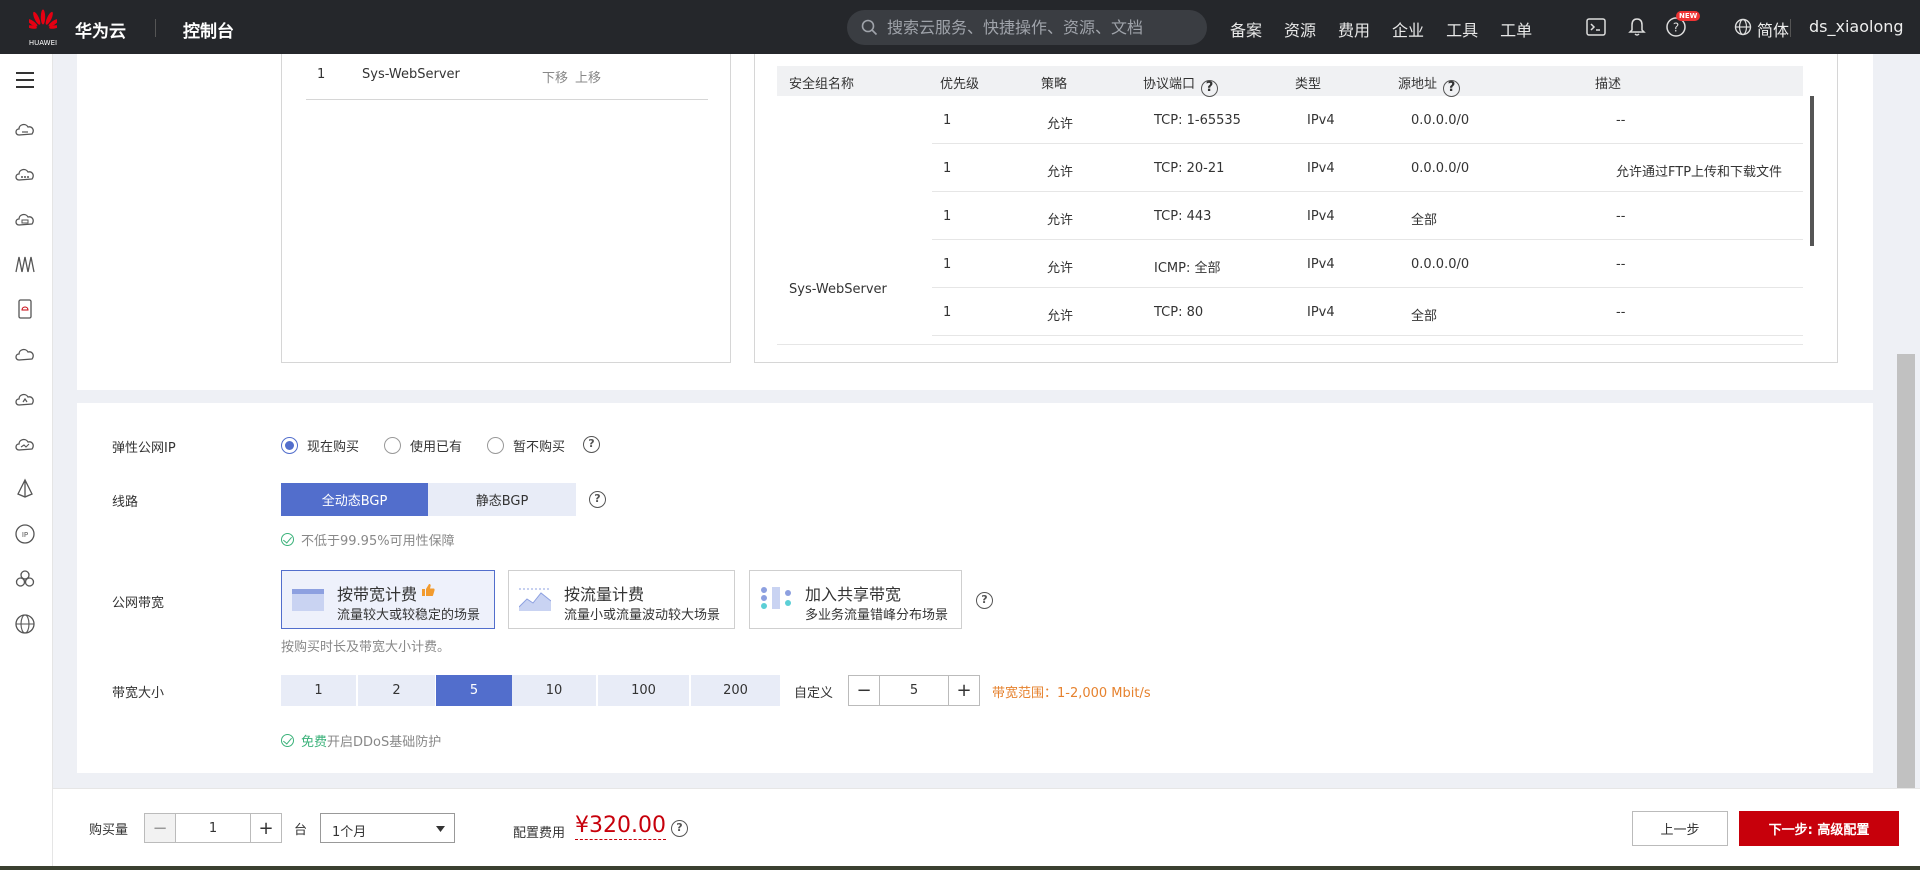 The height and width of the screenshot is (870, 1920). Describe the element at coordinates (853, 594) in the screenshot. I see `option-title: 加入共享带宽` at that location.